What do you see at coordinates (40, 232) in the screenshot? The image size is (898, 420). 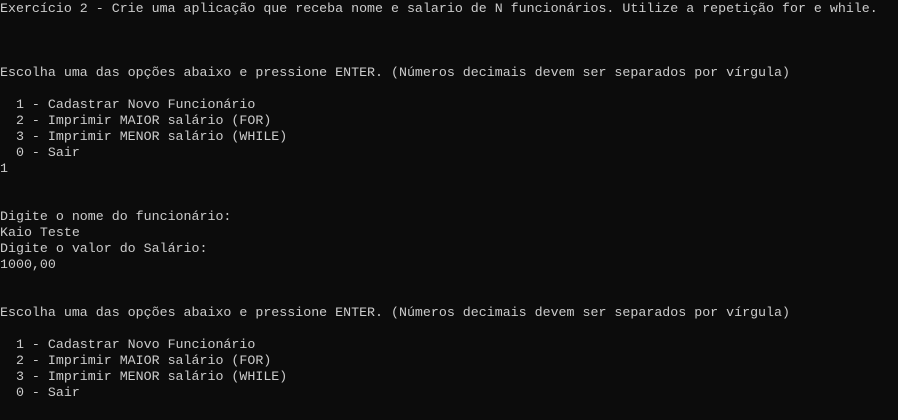 I see `name-input-value: Kaio Teste` at bounding box center [40, 232].